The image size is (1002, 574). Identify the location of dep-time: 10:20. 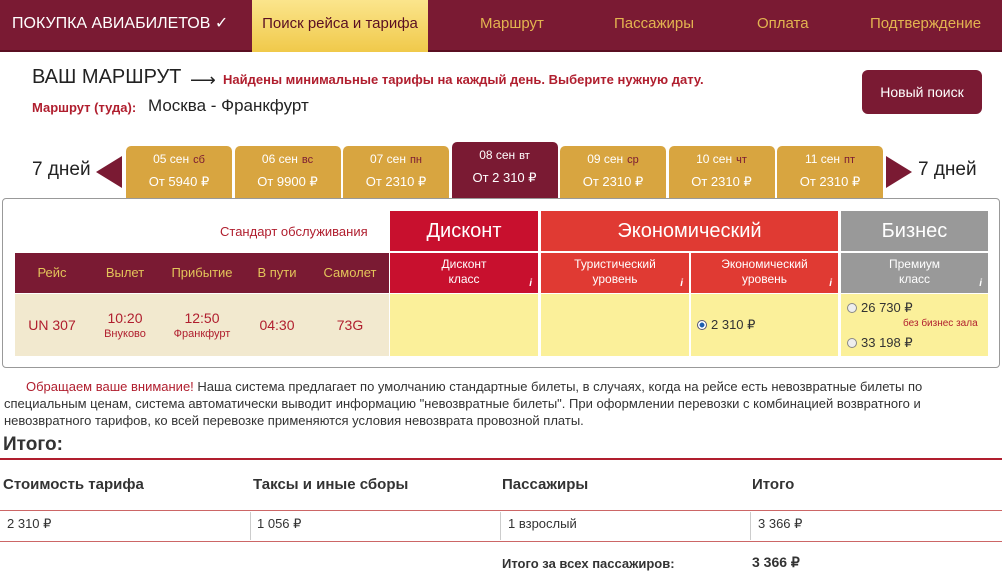
(125, 318).